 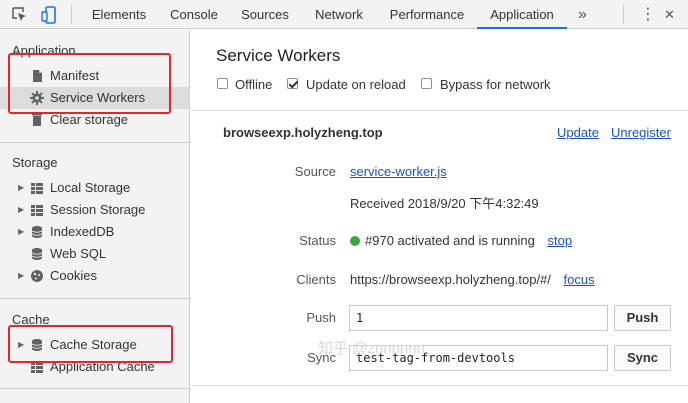 What do you see at coordinates (89, 83) in the screenshot?
I see `highlight-box-service-workers` at bounding box center [89, 83].